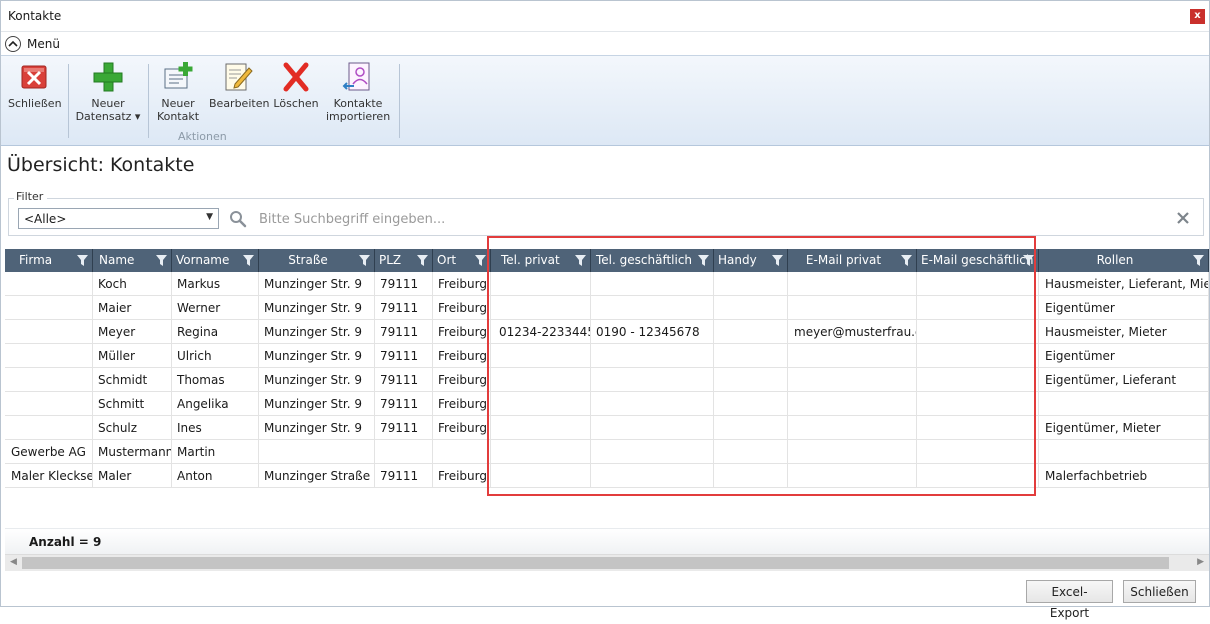  I want to click on search-icon, so click(238, 219).